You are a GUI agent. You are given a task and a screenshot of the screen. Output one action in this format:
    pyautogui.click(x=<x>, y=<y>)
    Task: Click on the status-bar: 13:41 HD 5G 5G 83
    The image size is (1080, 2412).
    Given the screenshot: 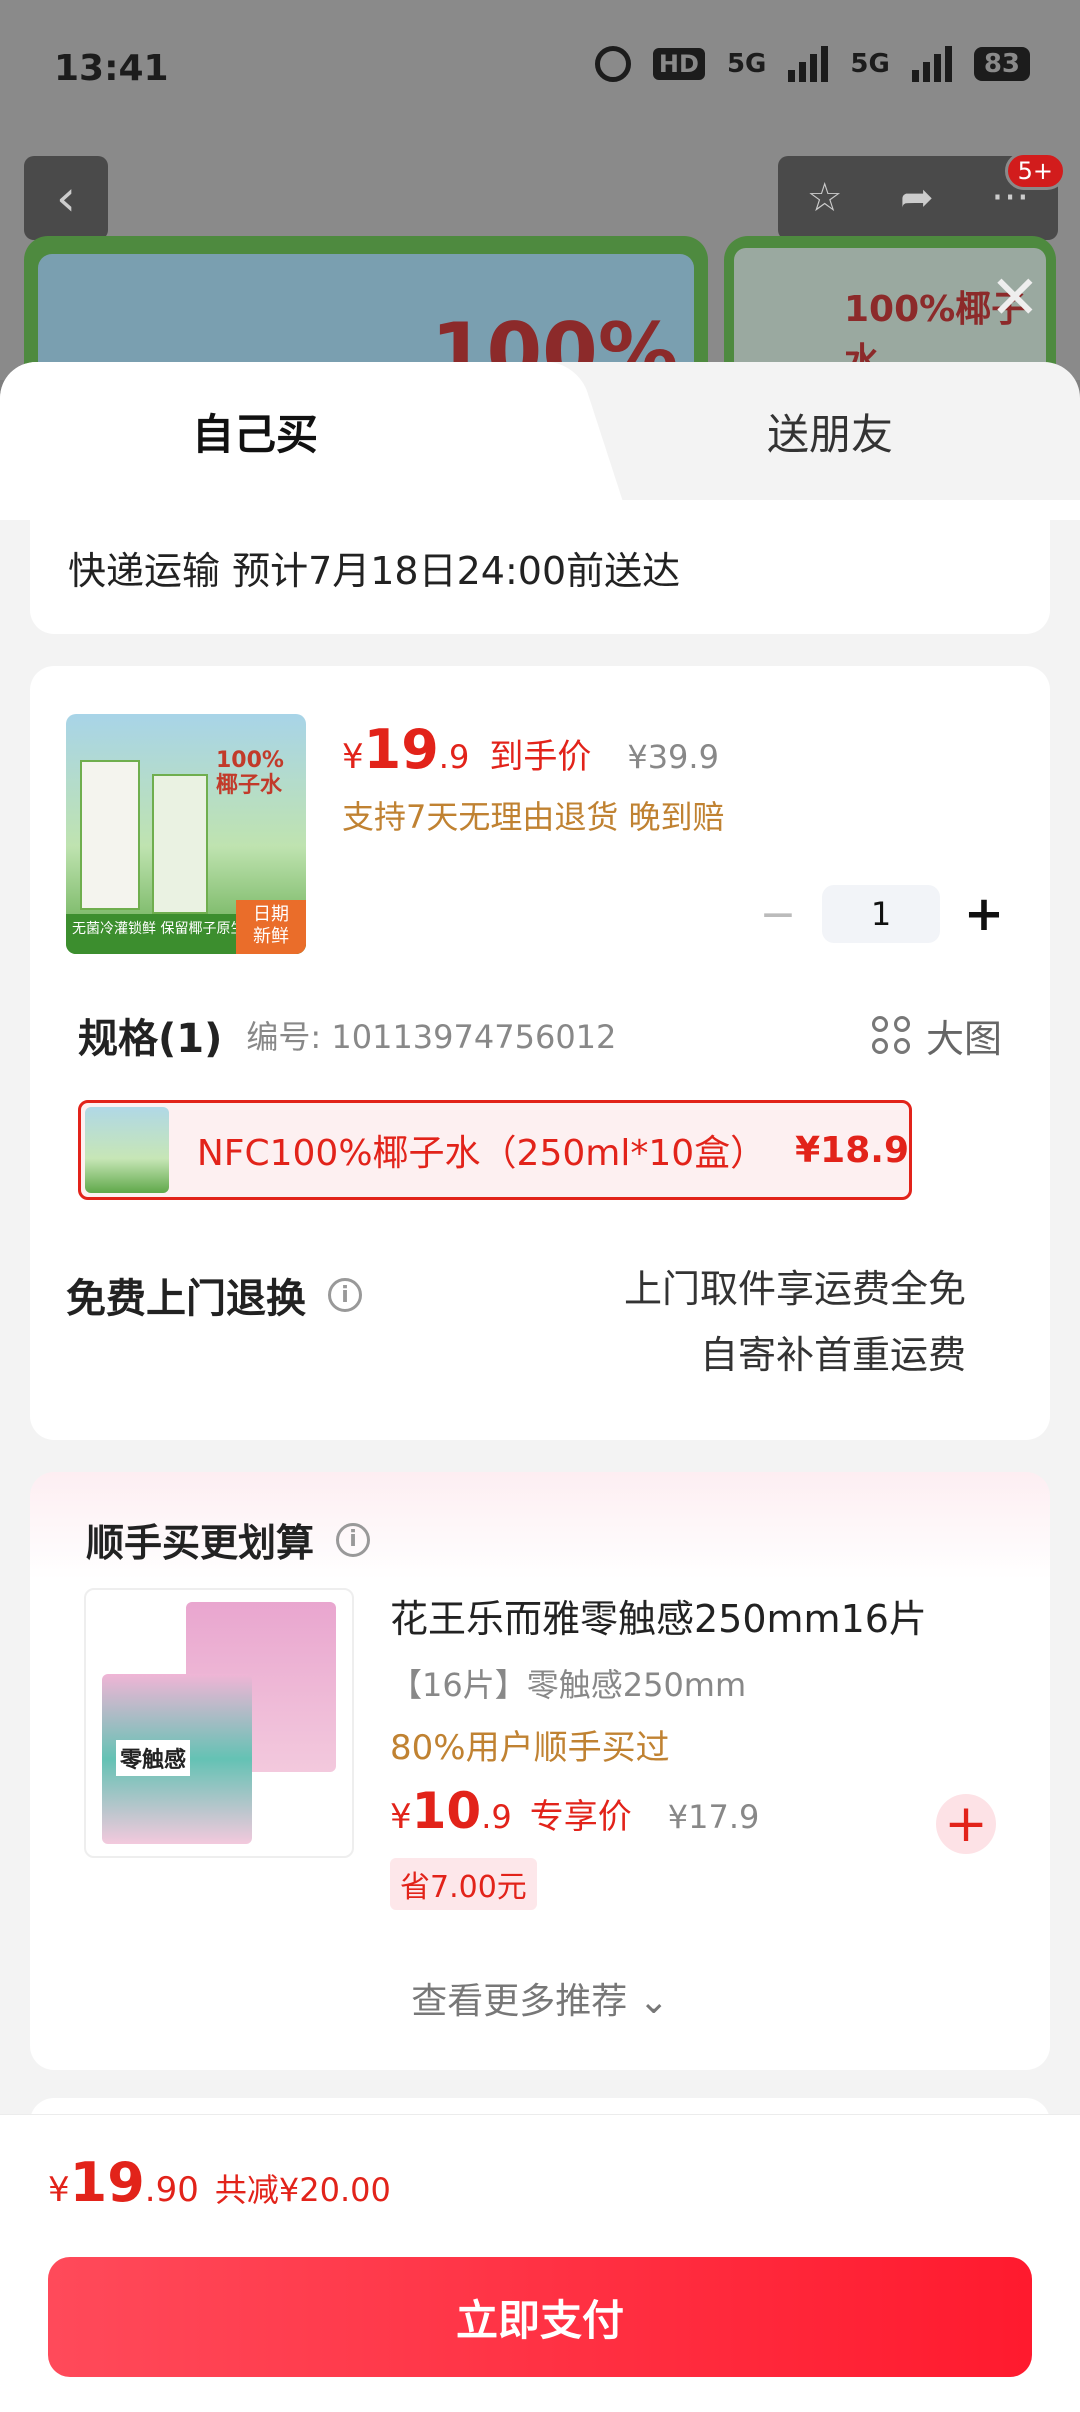 What is the action you would take?
    pyautogui.click(x=540, y=70)
    